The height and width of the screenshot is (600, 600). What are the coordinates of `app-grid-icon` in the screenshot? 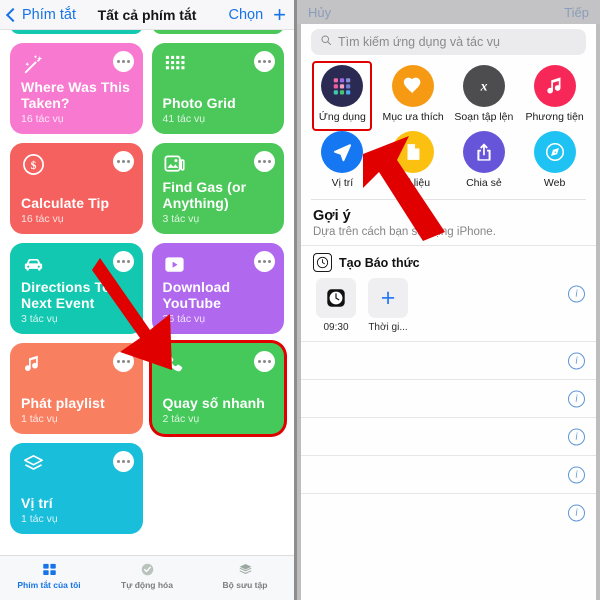 It's located at (342, 86).